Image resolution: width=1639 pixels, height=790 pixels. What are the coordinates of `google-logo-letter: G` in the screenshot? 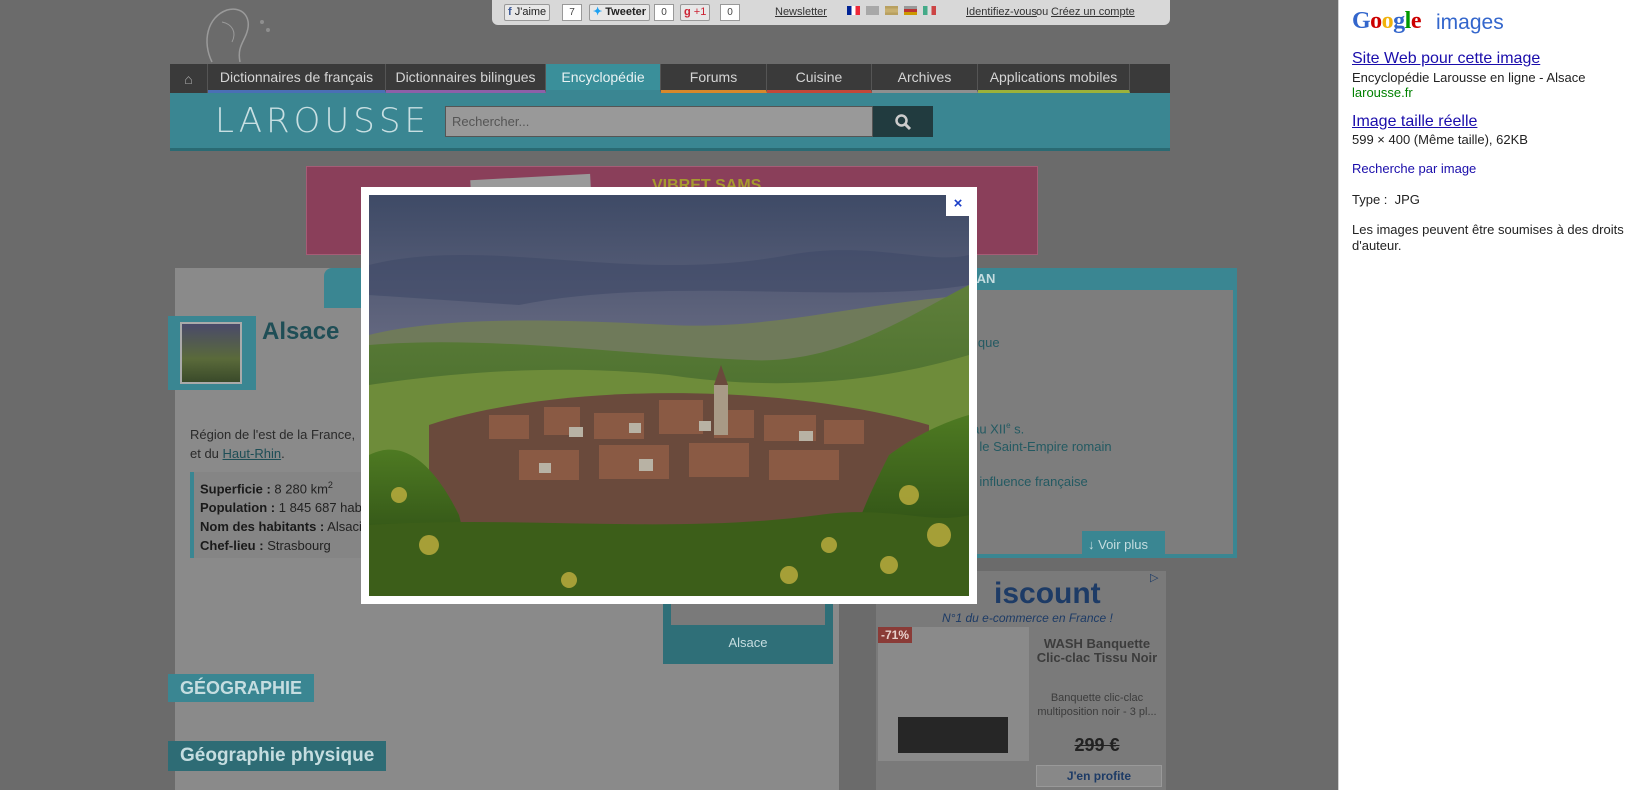 It's located at (1361, 21).